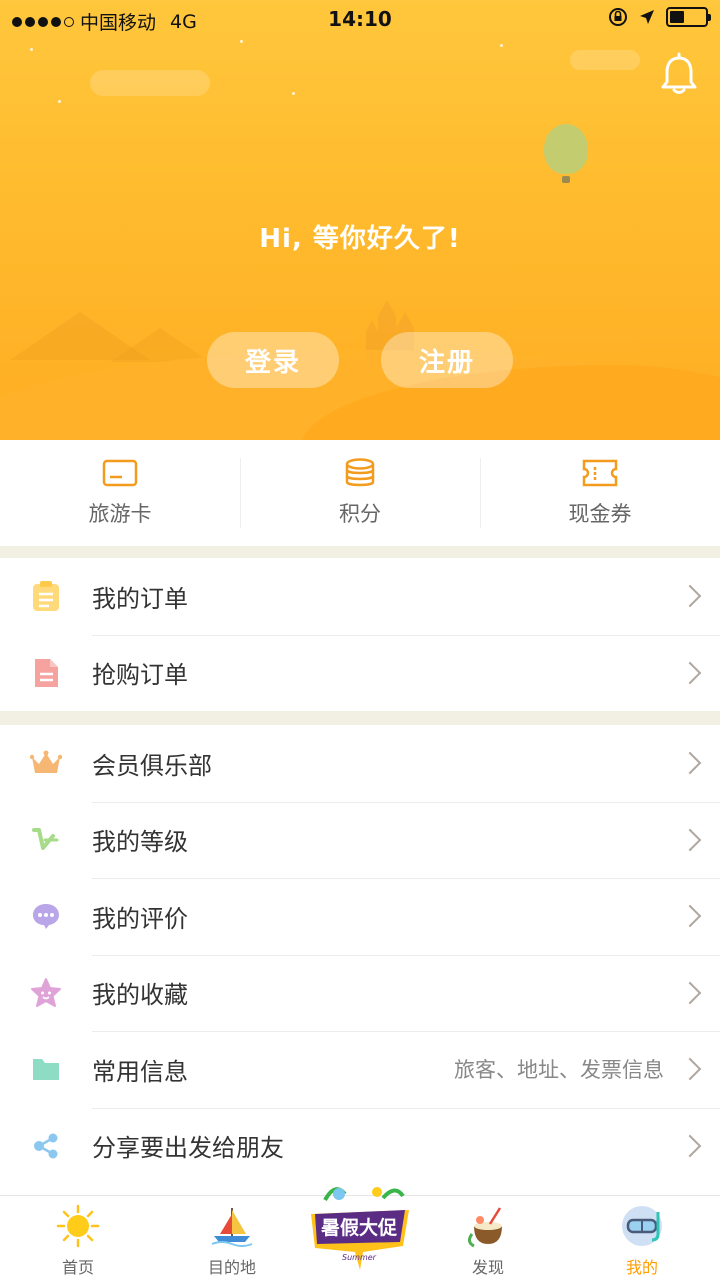  What do you see at coordinates (78, 1226) in the screenshot?
I see `sun-icon` at bounding box center [78, 1226].